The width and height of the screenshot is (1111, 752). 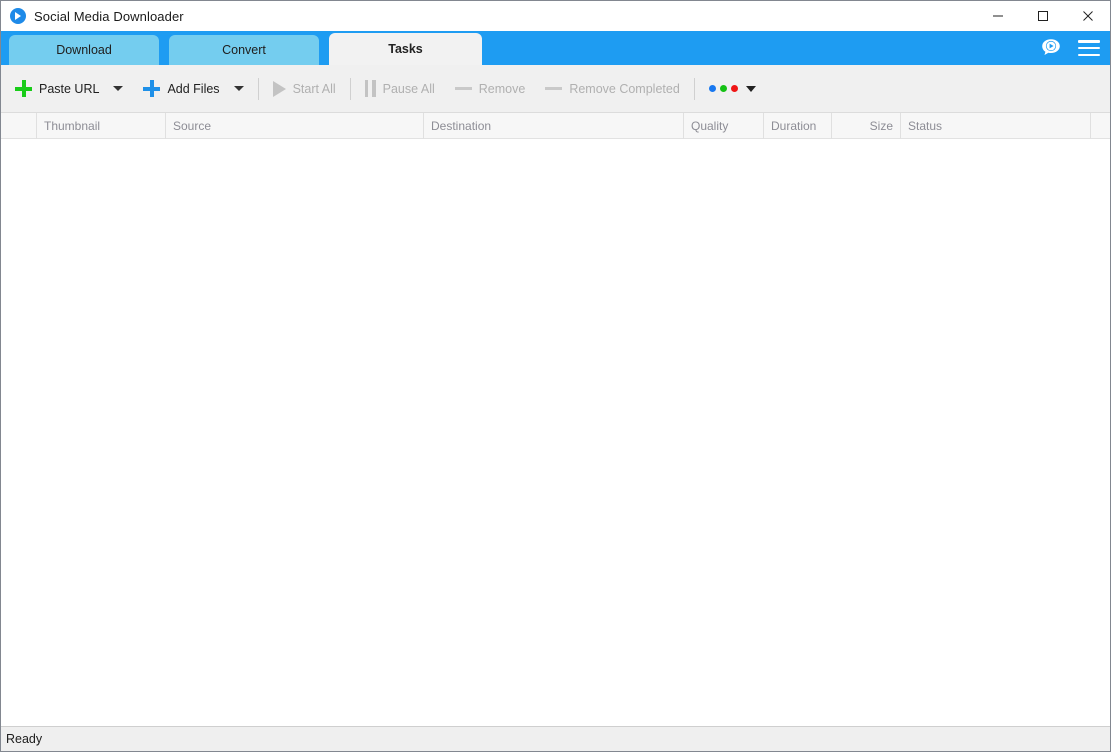 I want to click on minimize-button, so click(x=997, y=16).